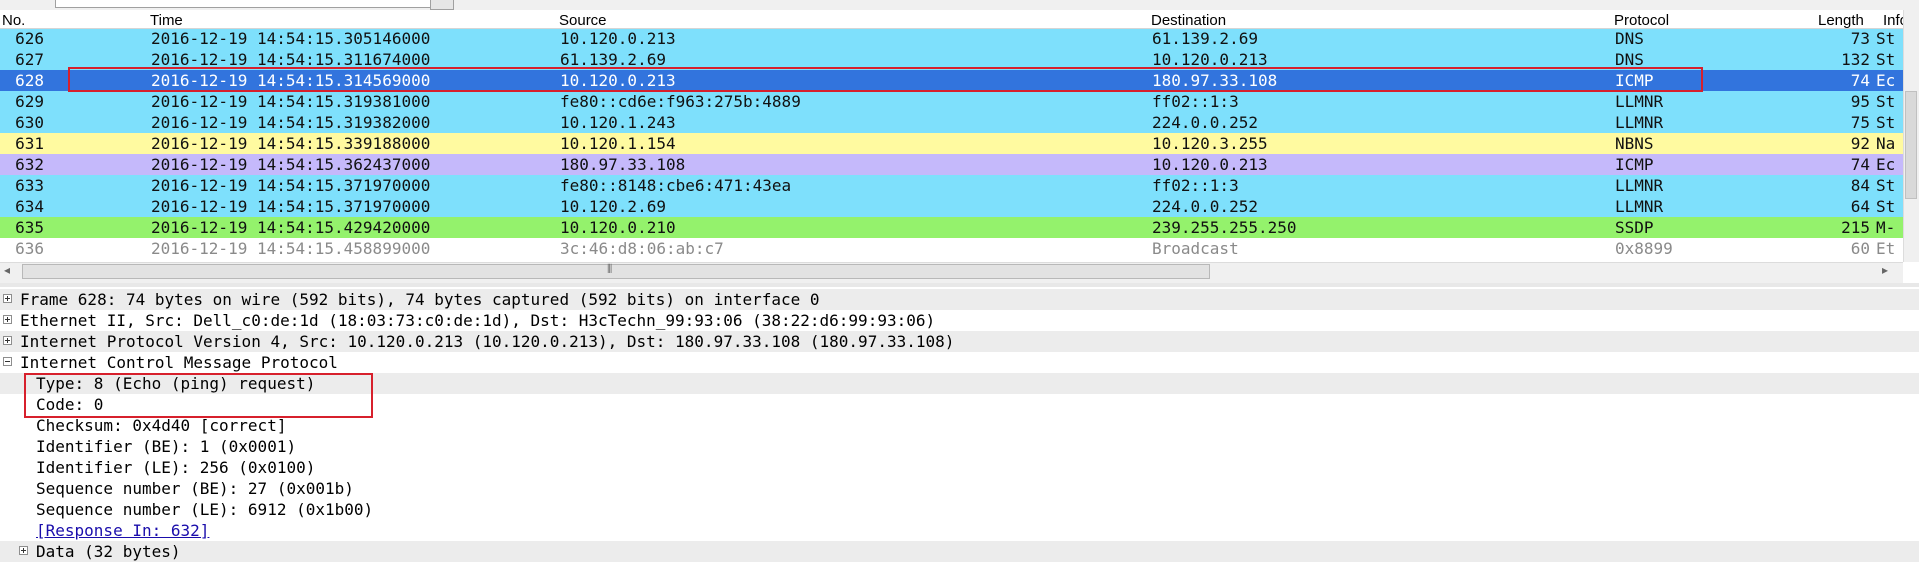 This screenshot has width=1919, height=565. Describe the element at coordinates (442, 5) in the screenshot. I see `filter-dropdown-button` at that location.